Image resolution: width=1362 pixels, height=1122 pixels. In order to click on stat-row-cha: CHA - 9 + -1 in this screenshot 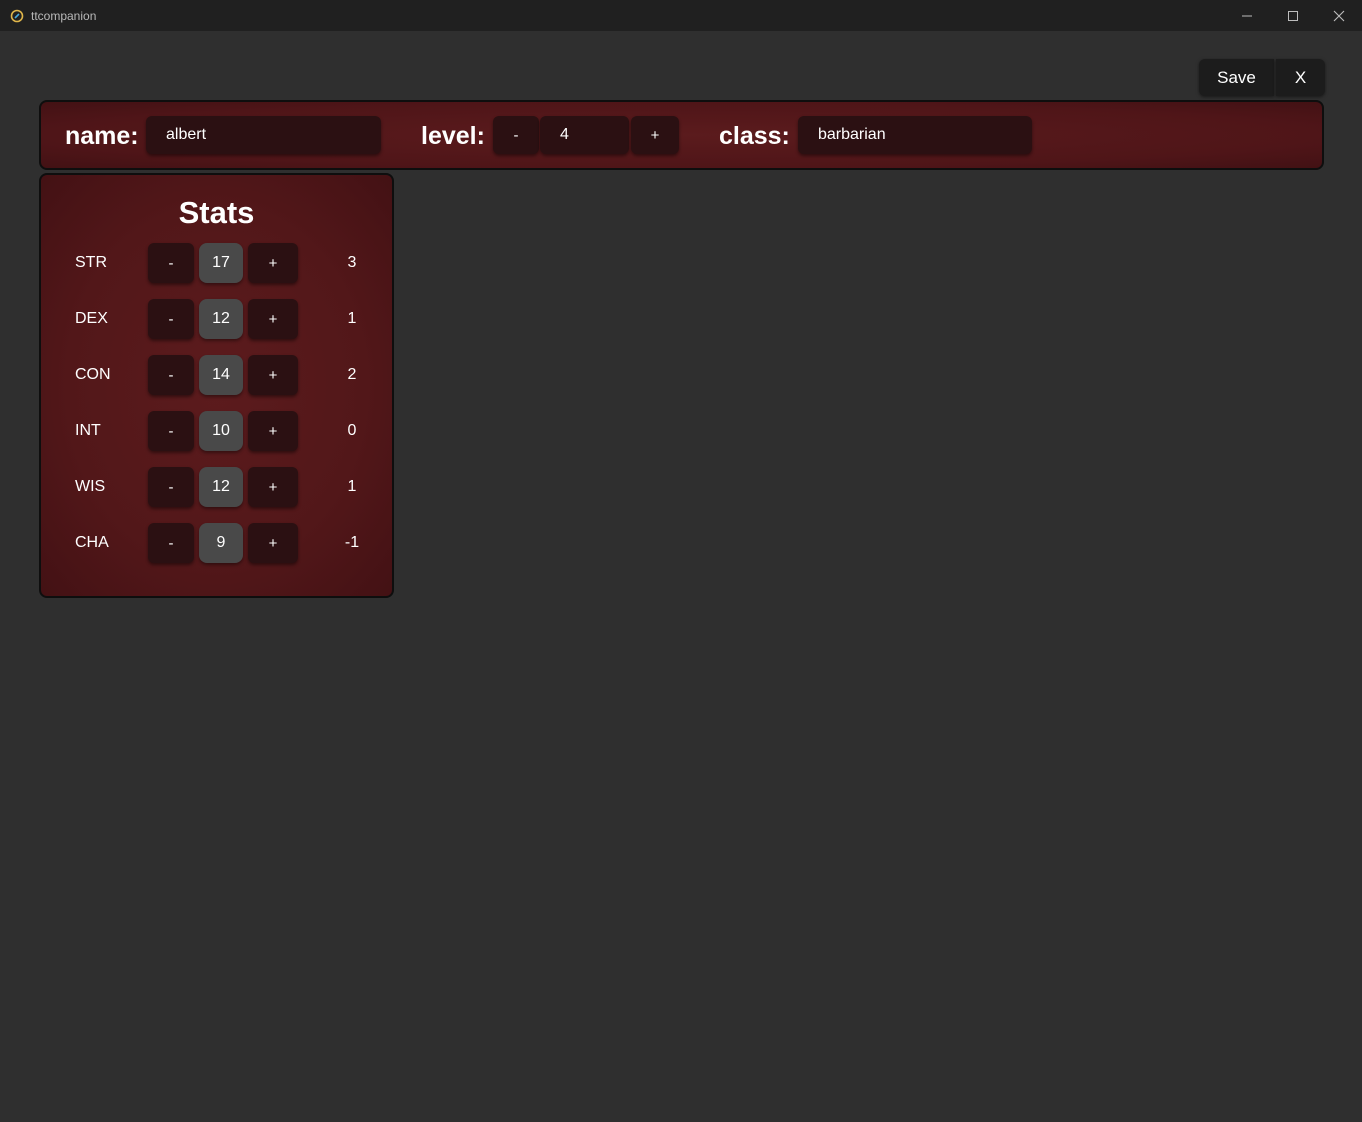, I will do `click(216, 543)`.